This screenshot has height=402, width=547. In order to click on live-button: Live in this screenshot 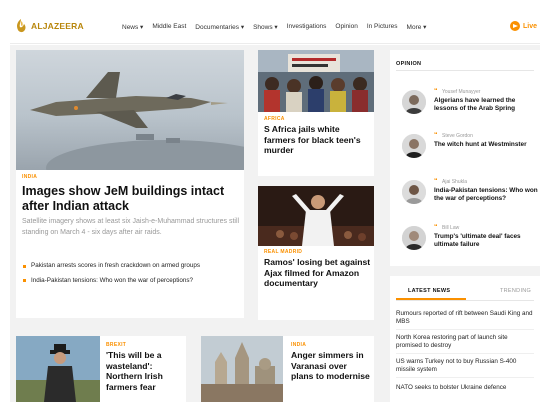, I will do `click(523, 26)`.